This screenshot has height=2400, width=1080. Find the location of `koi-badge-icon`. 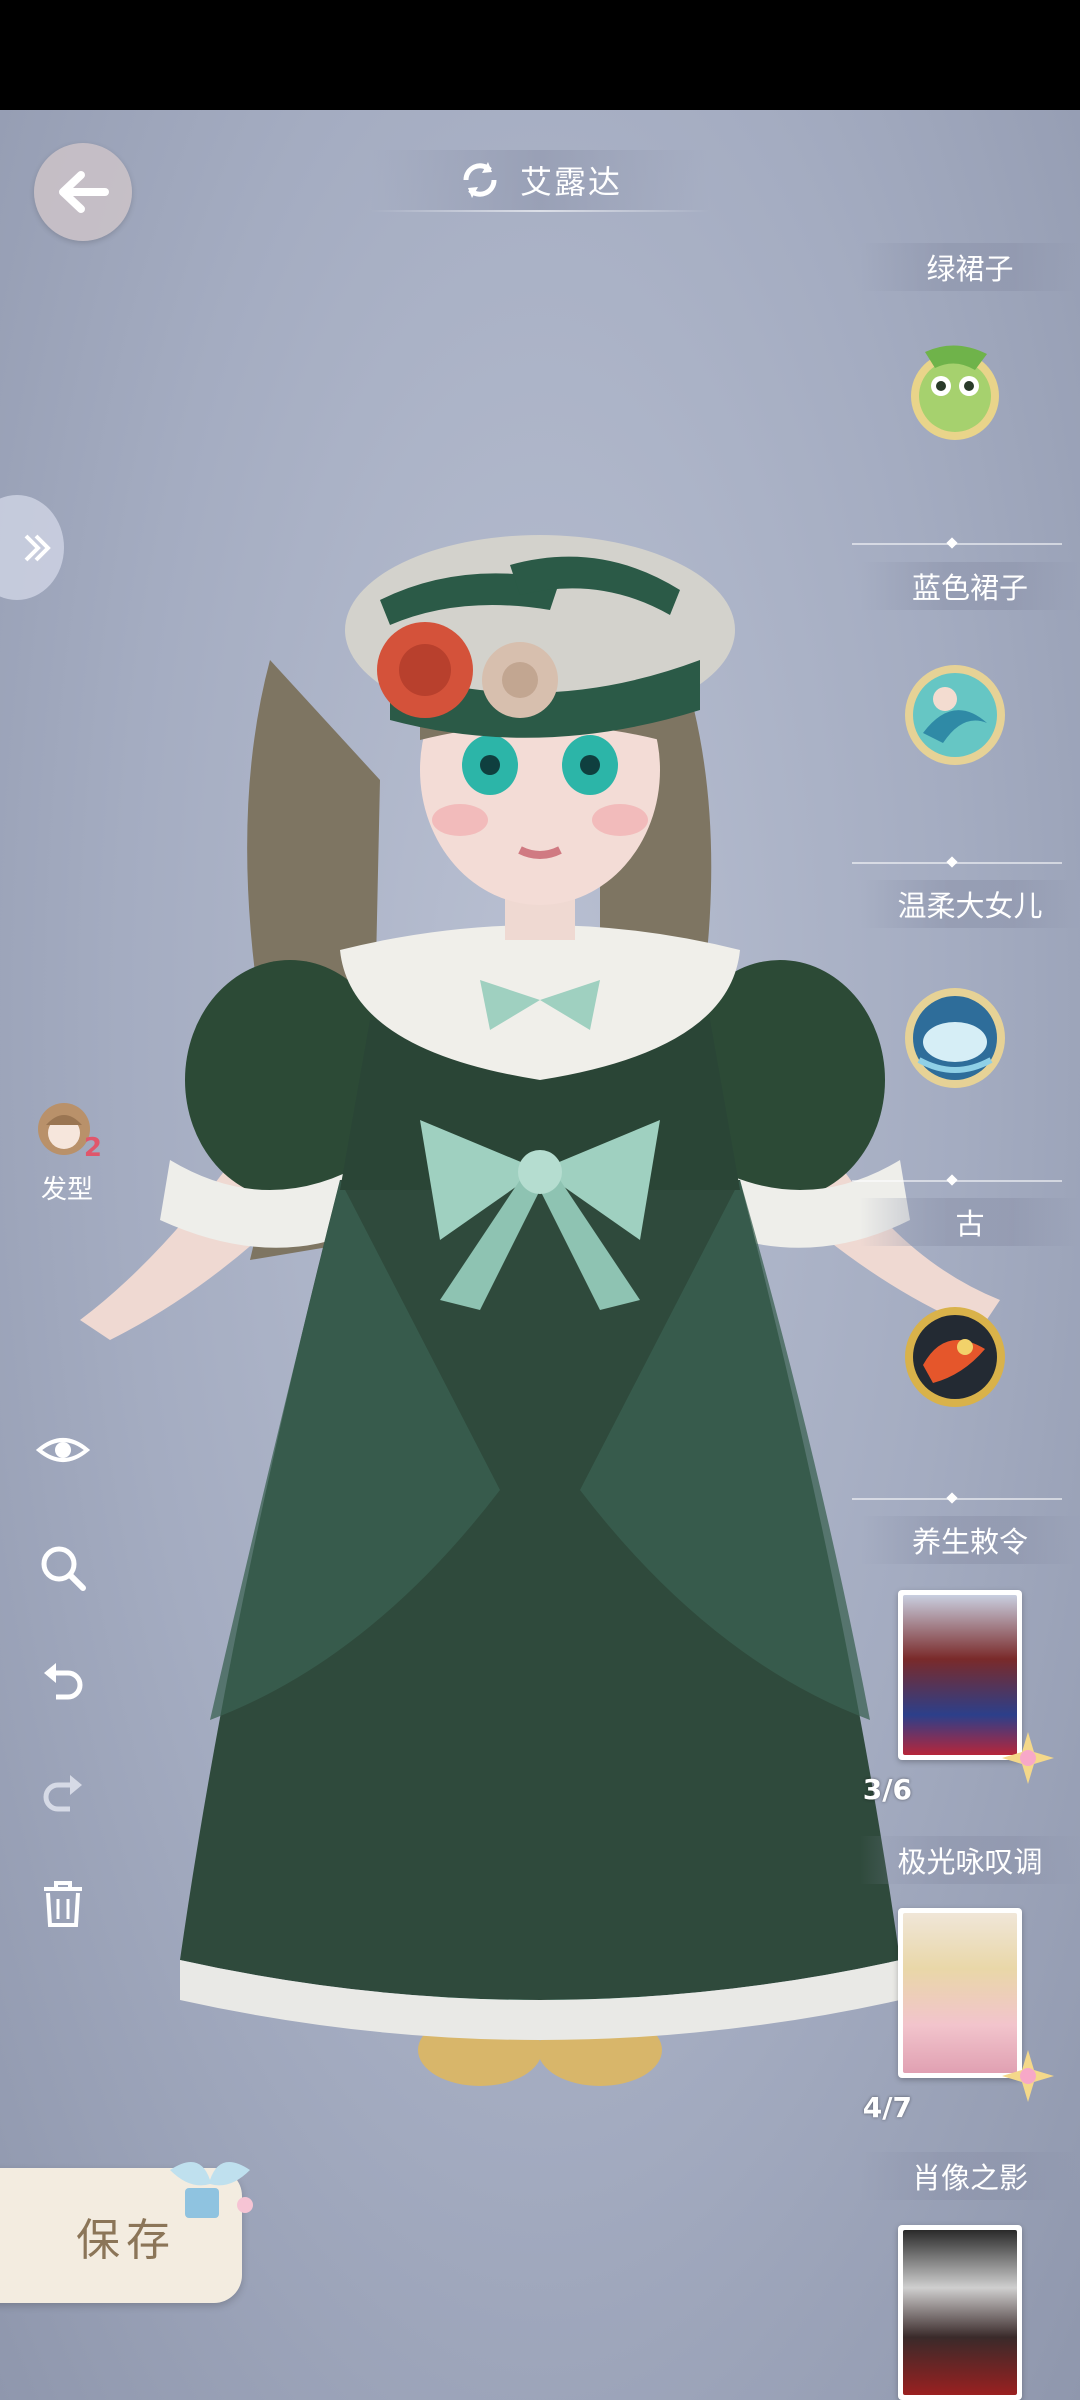

koi-badge-icon is located at coordinates (955, 1357).